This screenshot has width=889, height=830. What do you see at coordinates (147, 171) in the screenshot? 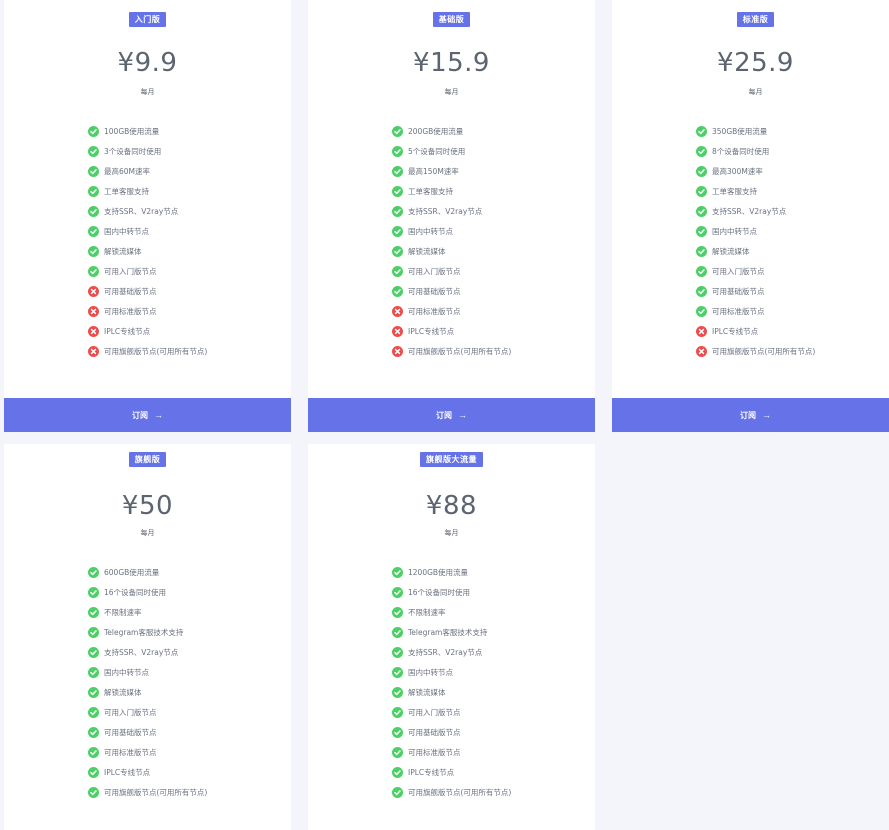
I see `feature-item: 最高60M速率` at bounding box center [147, 171].